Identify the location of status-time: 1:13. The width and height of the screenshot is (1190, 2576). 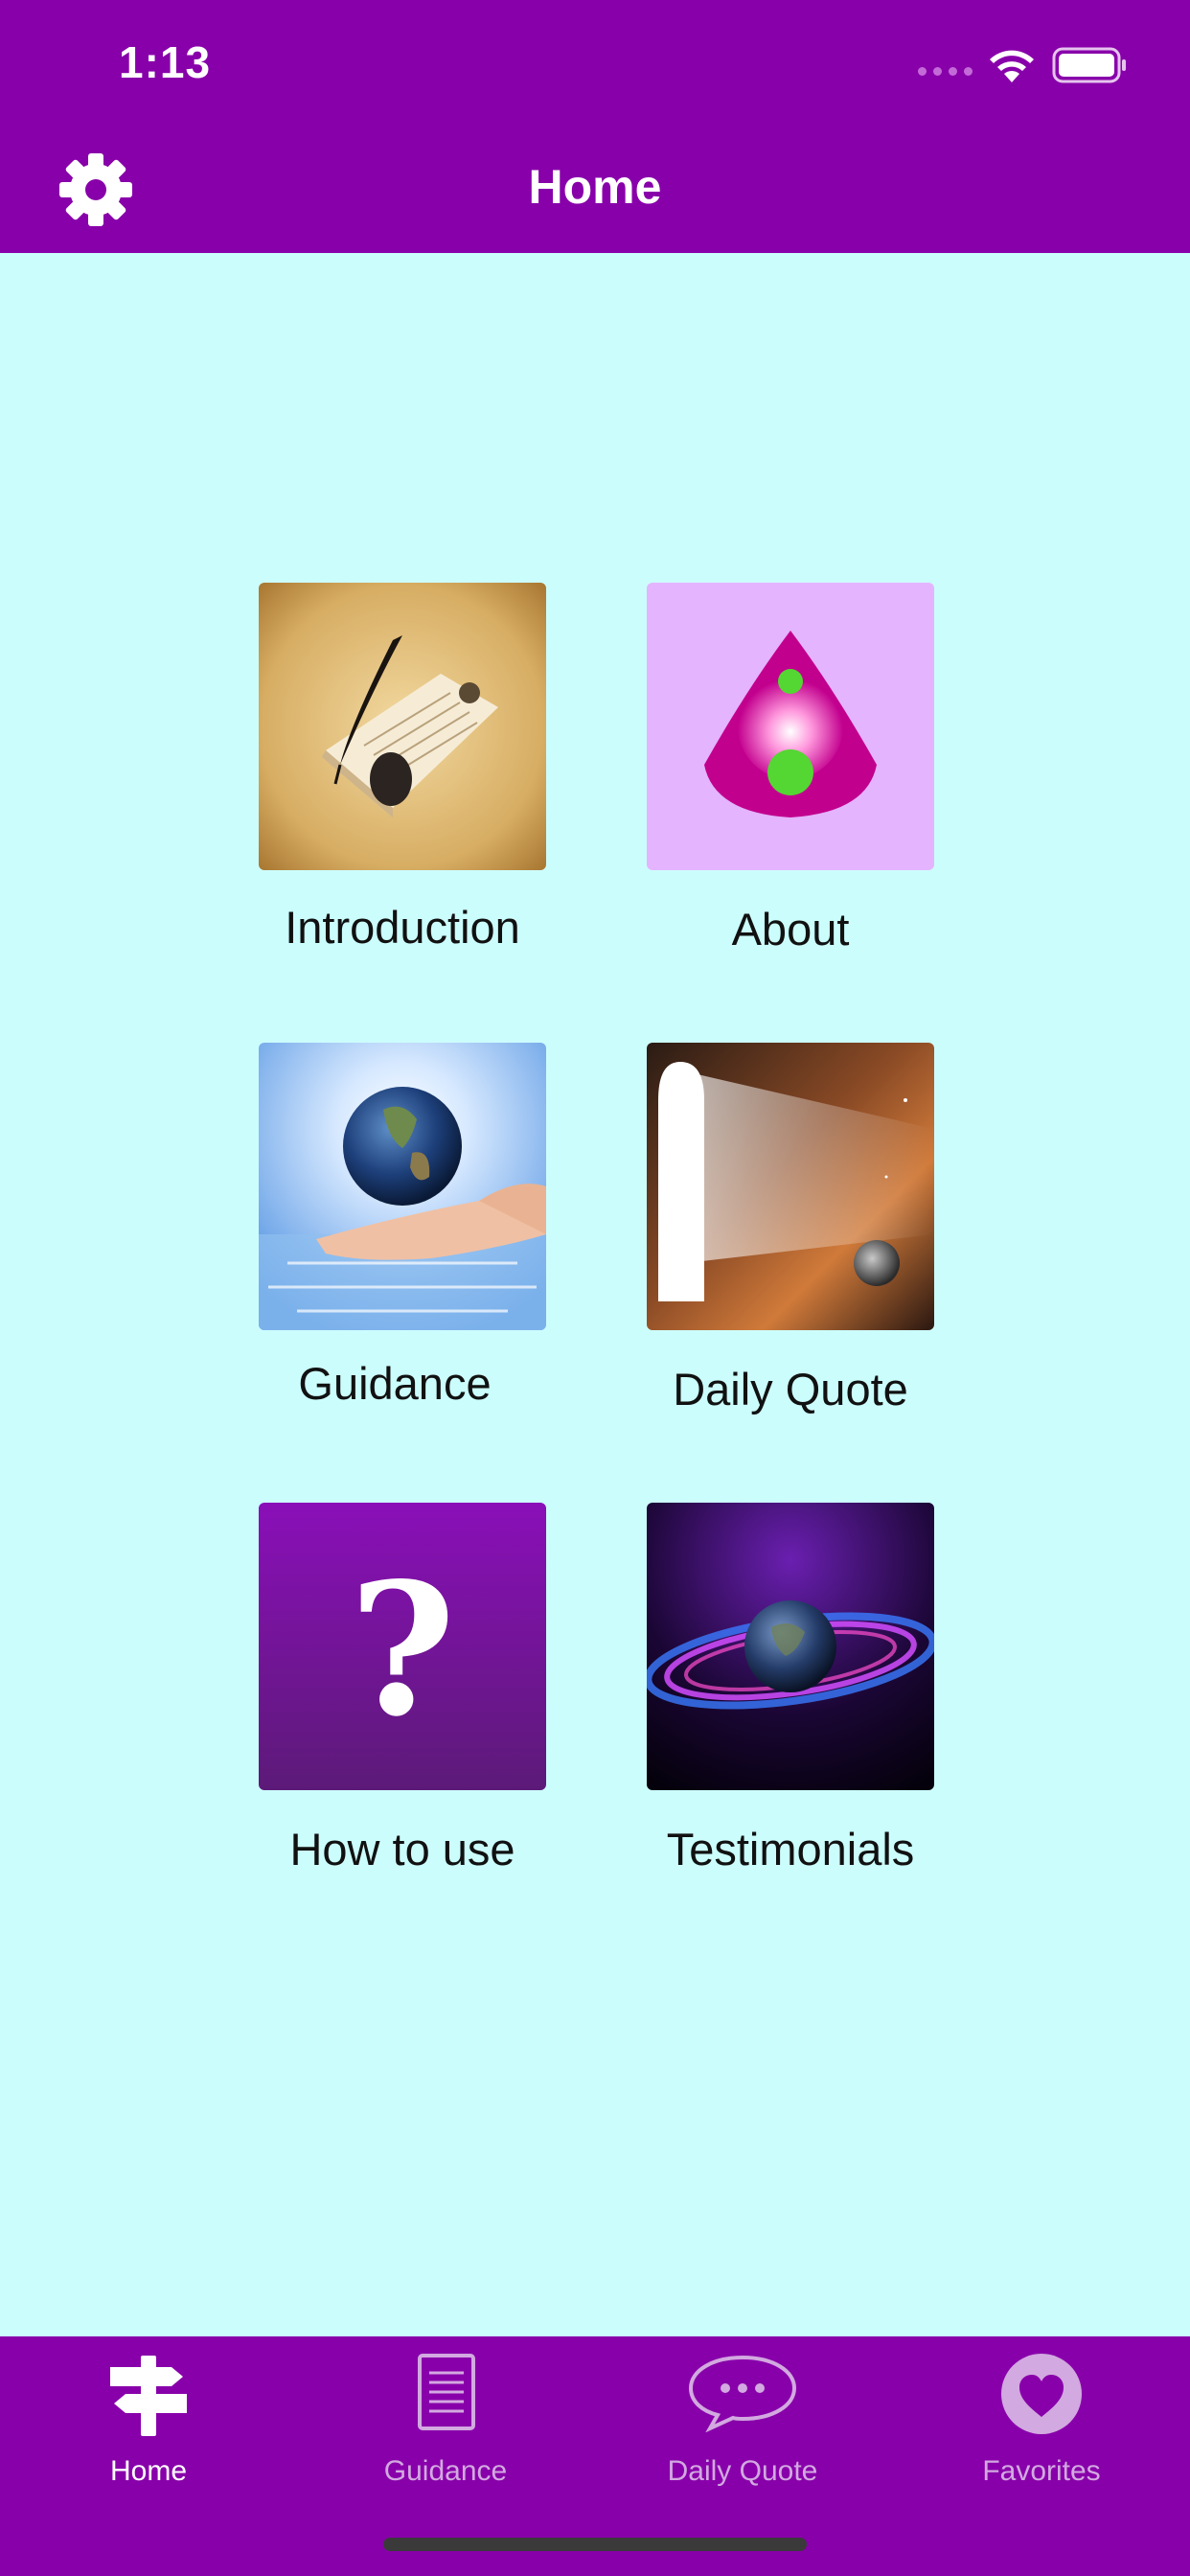
(166, 62).